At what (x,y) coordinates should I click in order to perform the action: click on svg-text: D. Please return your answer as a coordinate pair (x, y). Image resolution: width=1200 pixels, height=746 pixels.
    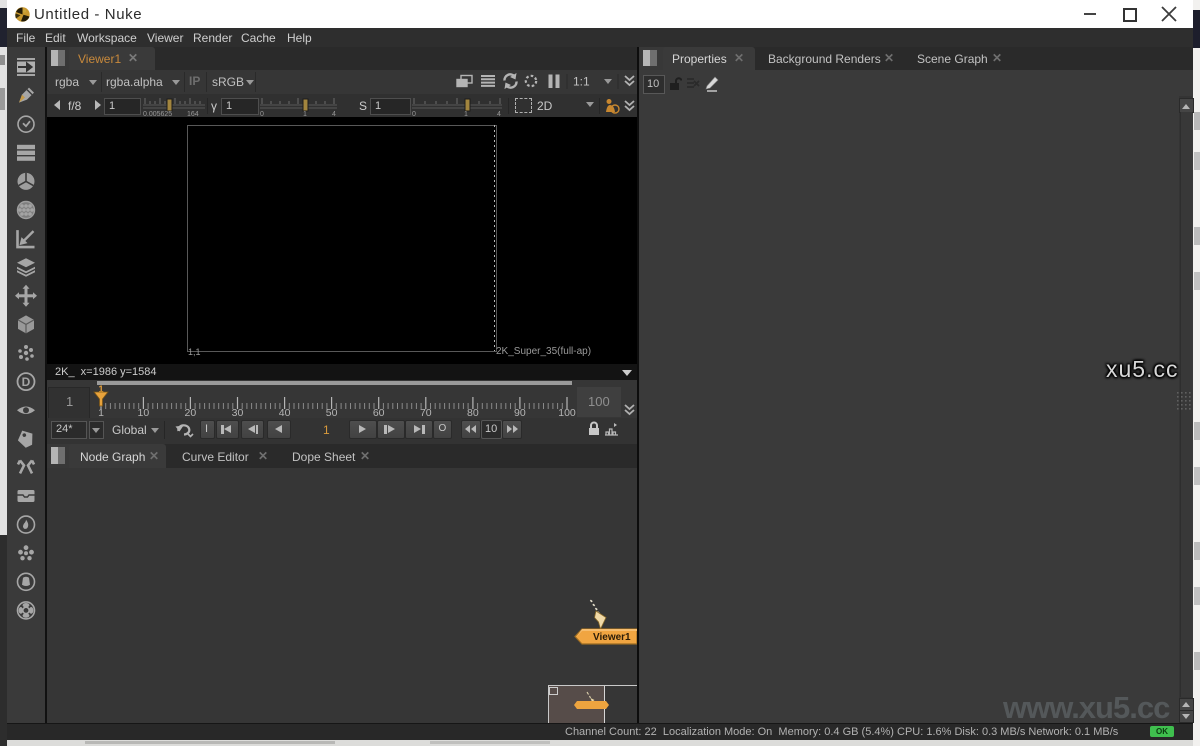
    Looking at the image, I should click on (26, 382).